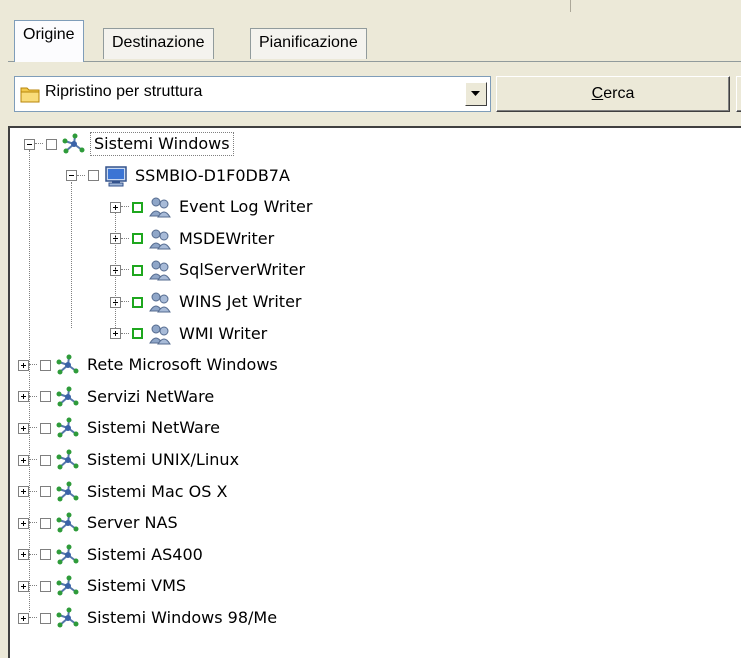 The height and width of the screenshot is (658, 741). Describe the element at coordinates (163, 459) in the screenshot. I see `node-label: Sistemi UNIX/Linux` at that location.